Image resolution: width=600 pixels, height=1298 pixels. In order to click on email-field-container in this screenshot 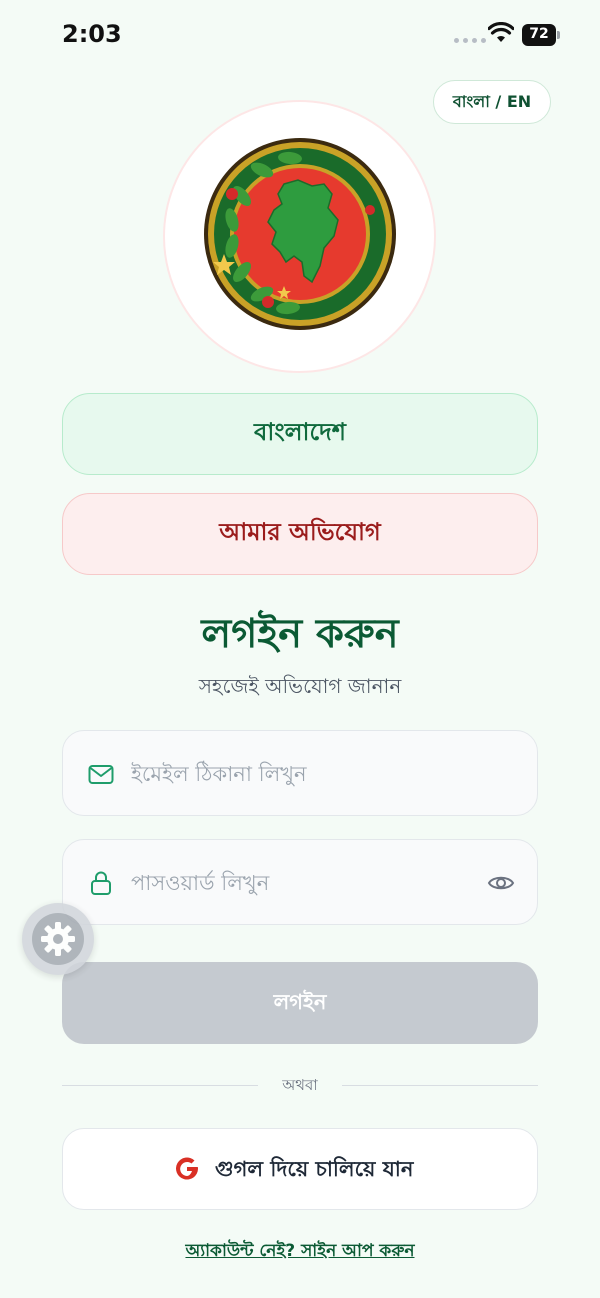, I will do `click(300, 773)`.